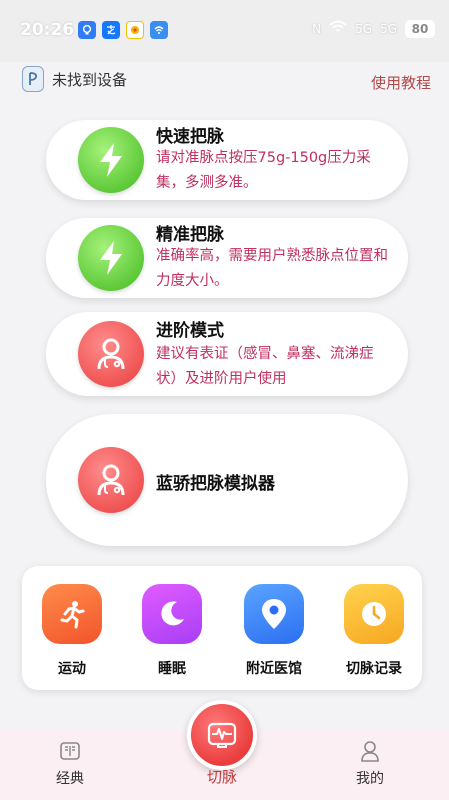 The width and height of the screenshot is (449, 800). I want to click on signal-icon-2: 5G, so click(388, 29).